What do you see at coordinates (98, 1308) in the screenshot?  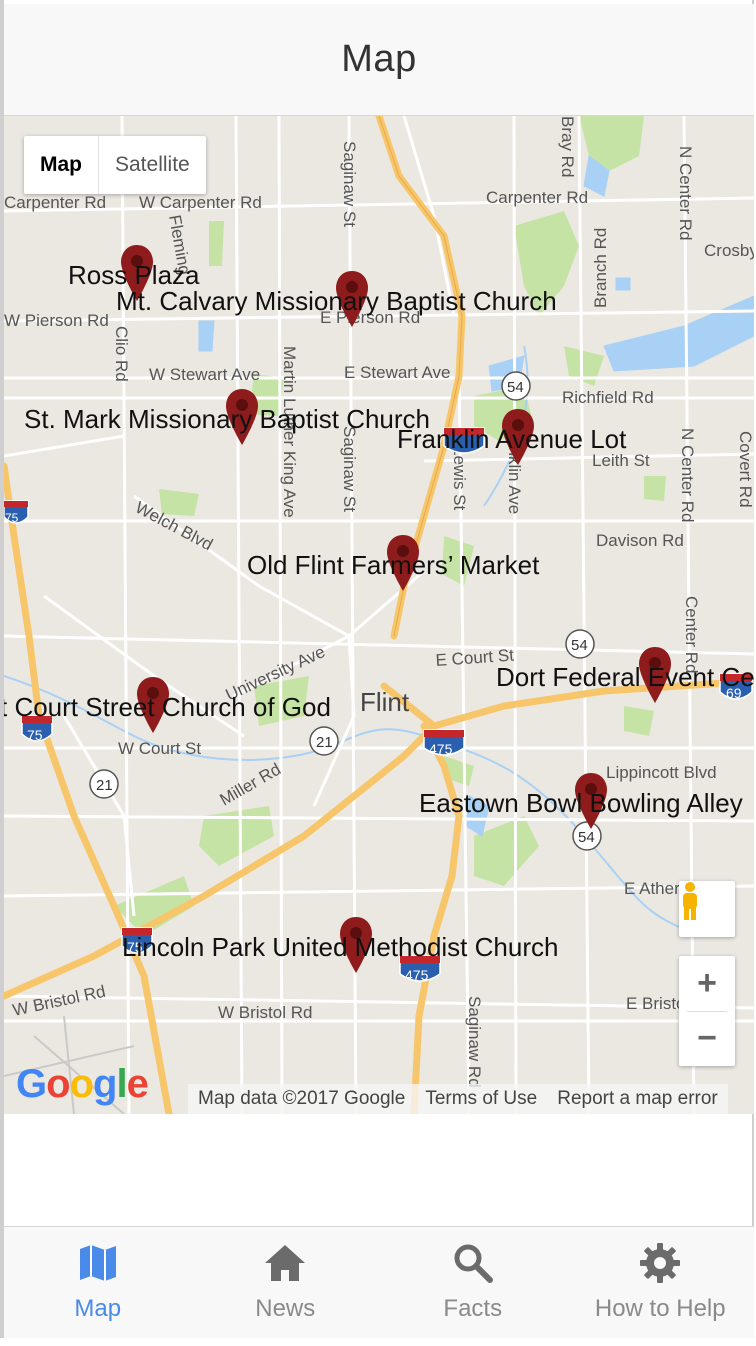 I see `tab-label: Map` at bounding box center [98, 1308].